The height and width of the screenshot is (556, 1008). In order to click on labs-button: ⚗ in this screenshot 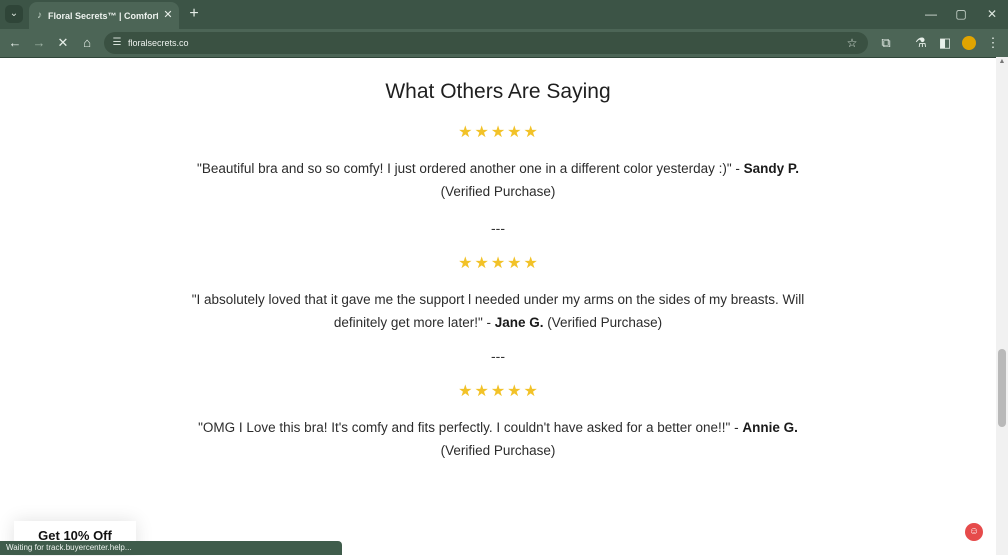, I will do `click(921, 43)`.